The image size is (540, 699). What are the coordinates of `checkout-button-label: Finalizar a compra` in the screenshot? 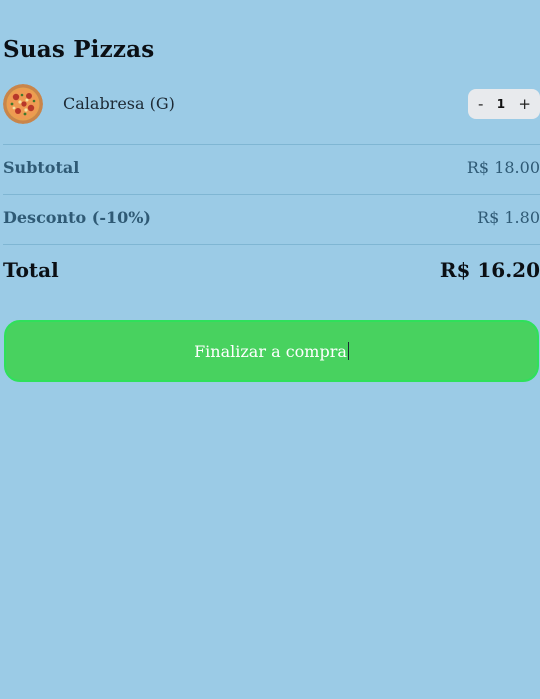 It's located at (270, 351).